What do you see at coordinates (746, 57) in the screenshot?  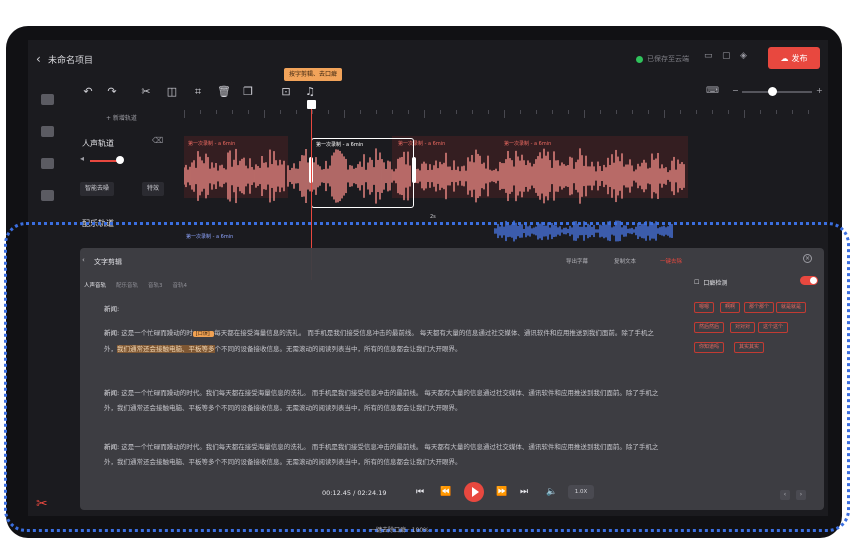 I see `location-icon: ◈` at bounding box center [746, 57].